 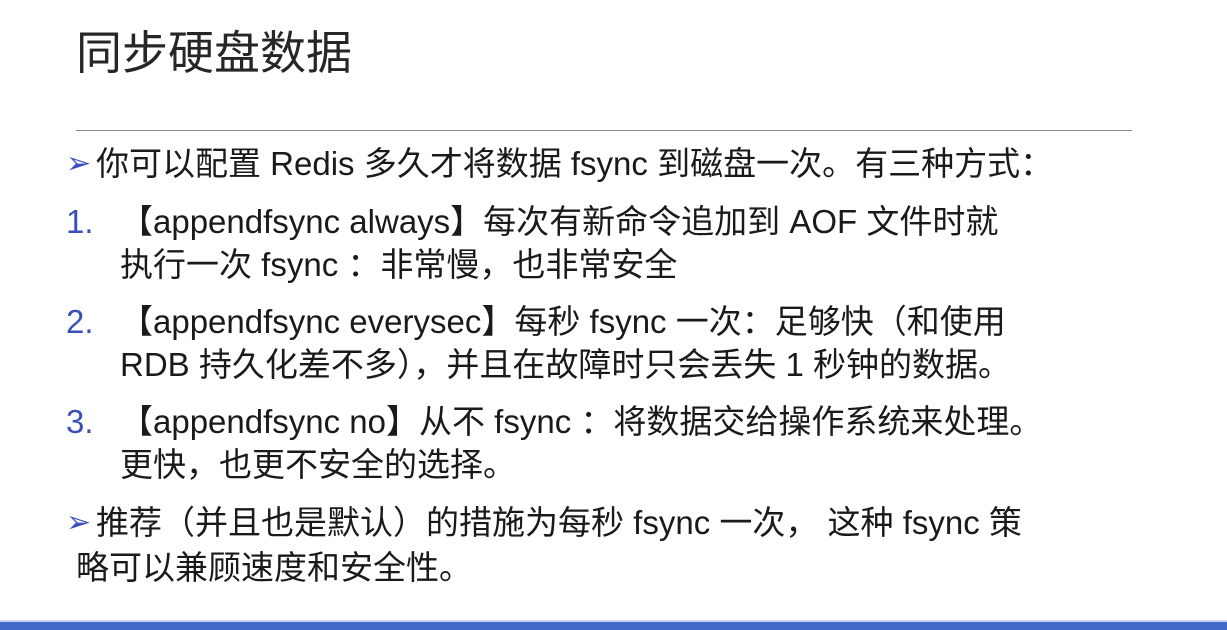 What do you see at coordinates (559, 221) in the screenshot?
I see `option-line1: 【appendfsync always】每次有新命令追加到 AOF 文件时就` at bounding box center [559, 221].